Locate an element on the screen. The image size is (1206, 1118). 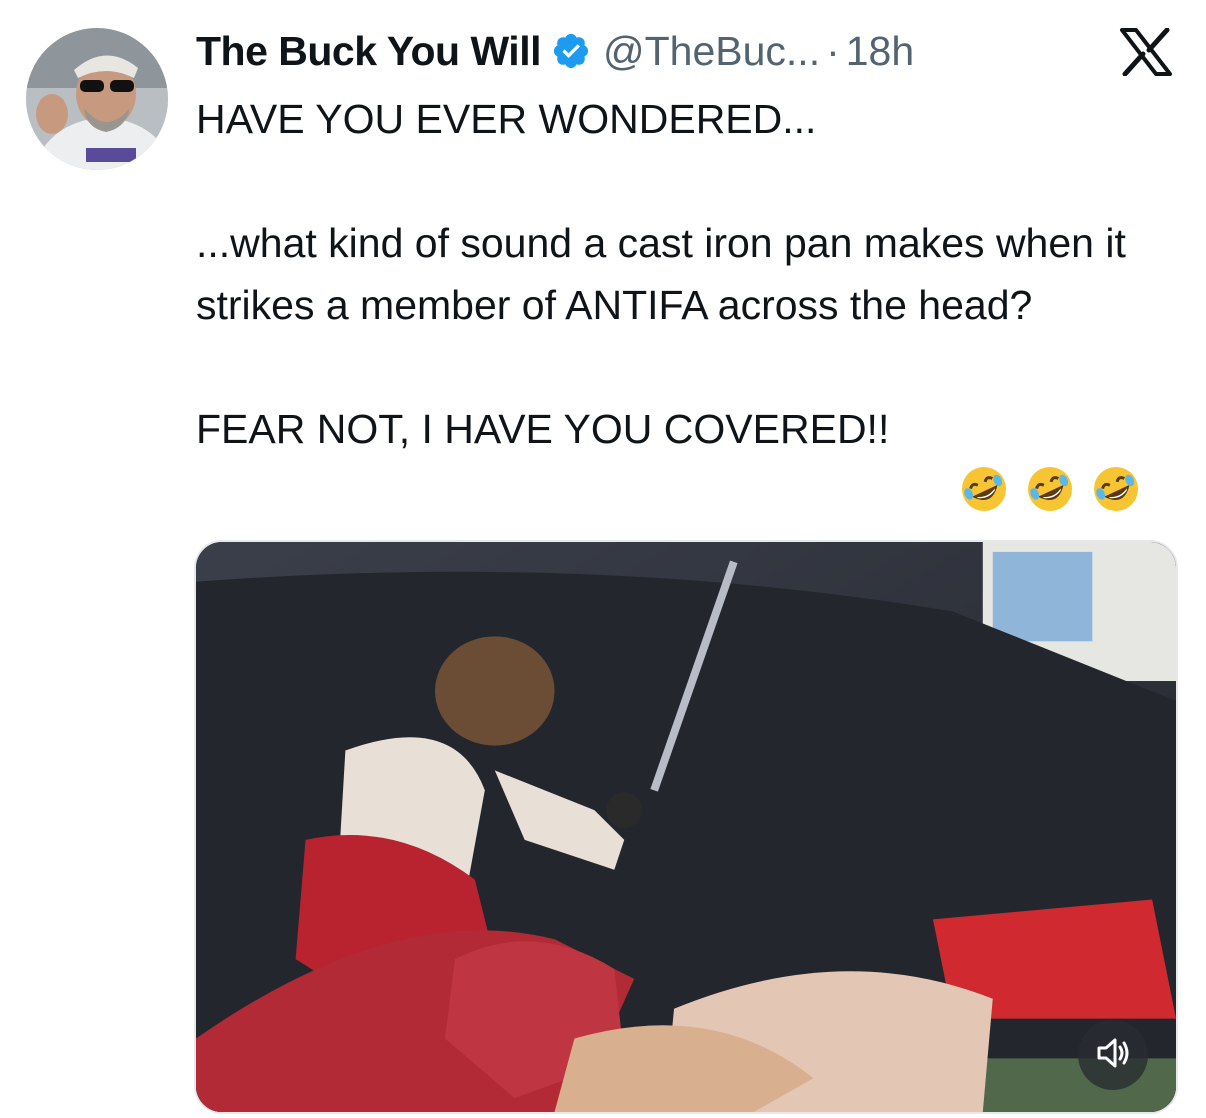
x-logo-icon is located at coordinates (1146, 52).